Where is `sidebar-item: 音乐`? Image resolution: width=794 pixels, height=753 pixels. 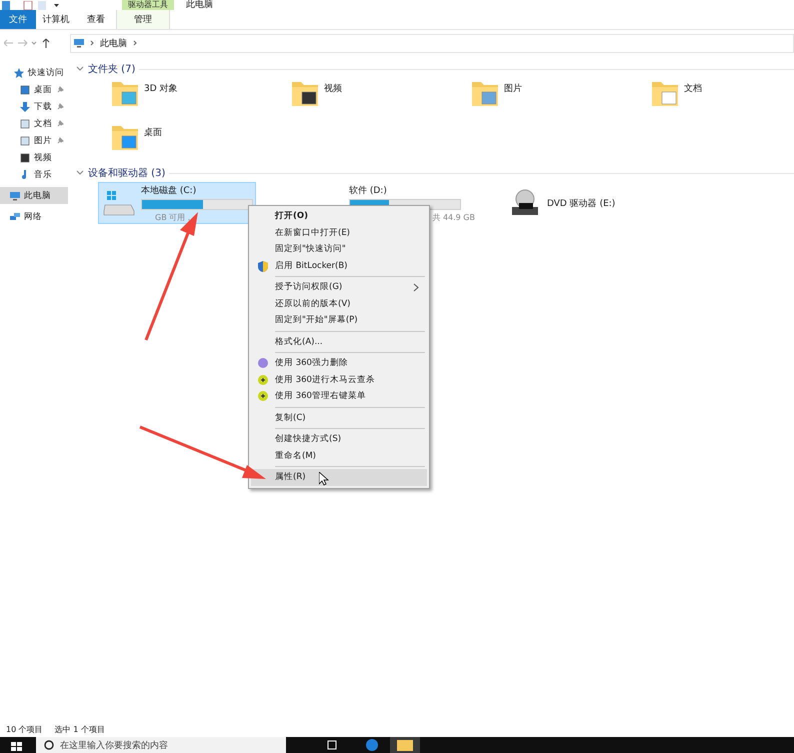
sidebar-item: 音乐 is located at coordinates (34, 174).